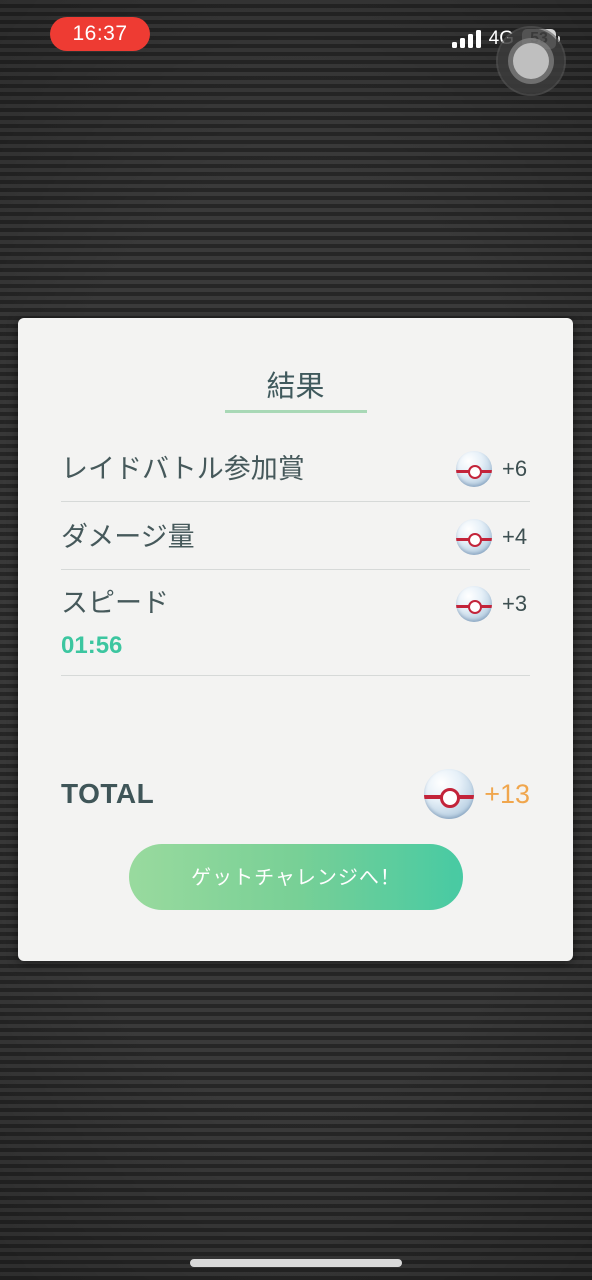 This screenshot has height=1280, width=592. What do you see at coordinates (296, 877) in the screenshot?
I see `get-challenge-button: ゲットチャレンジへ！` at bounding box center [296, 877].